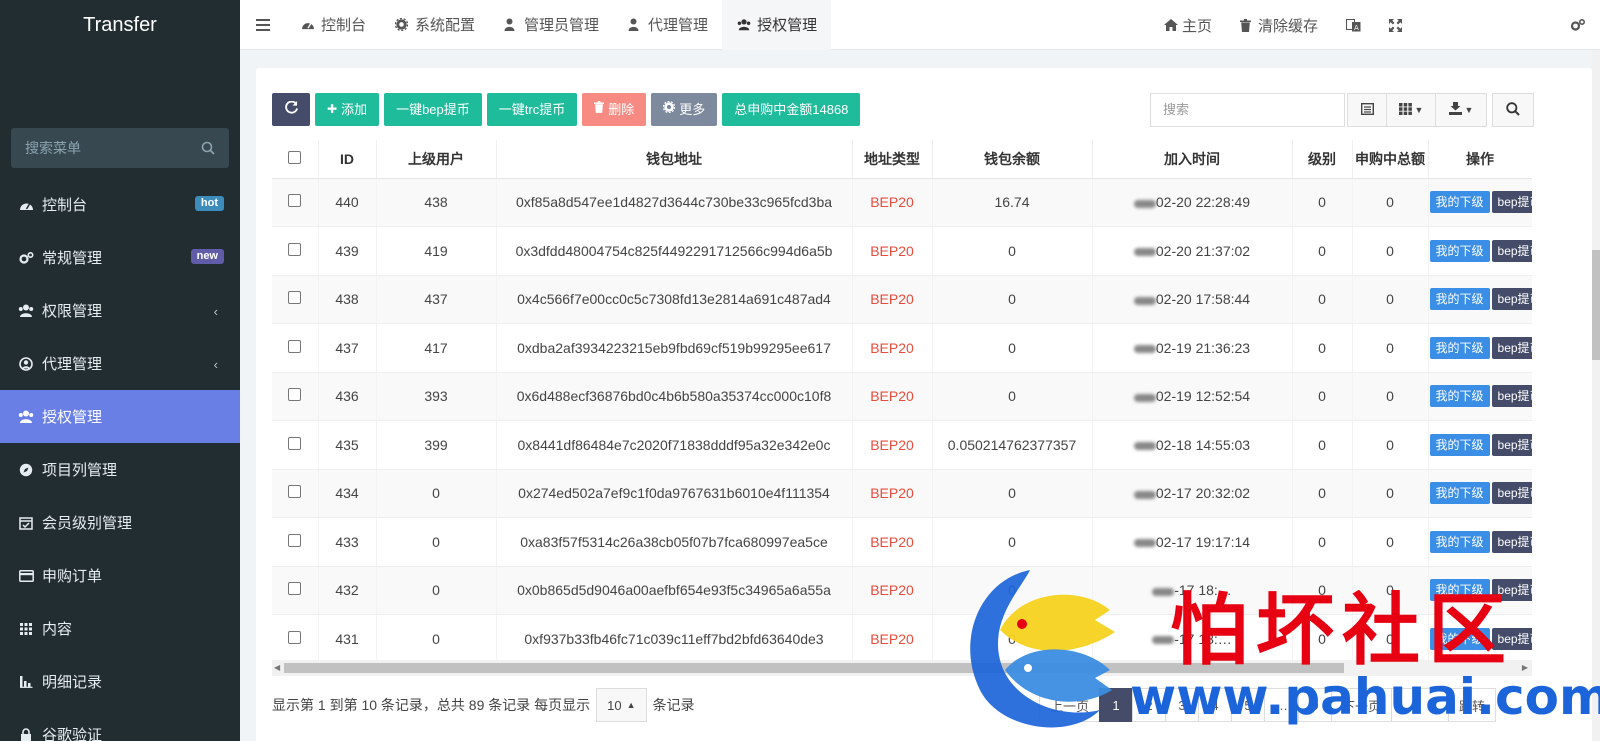 The height and width of the screenshot is (741, 1600). Describe the element at coordinates (347, 109) in the screenshot. I see `add-button: ✚ 添加` at that location.